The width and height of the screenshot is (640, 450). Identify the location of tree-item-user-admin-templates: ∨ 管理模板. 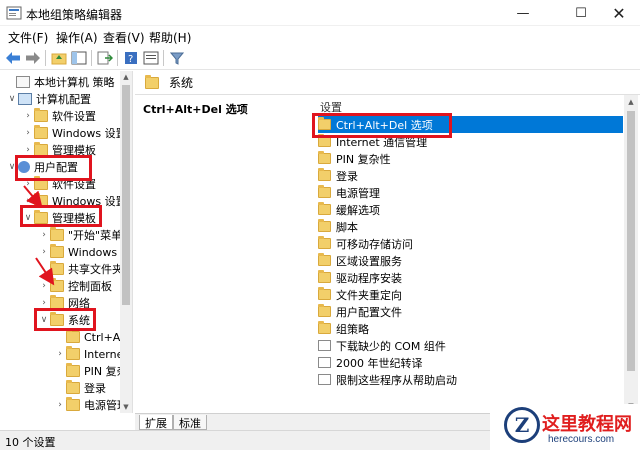
(59, 217).